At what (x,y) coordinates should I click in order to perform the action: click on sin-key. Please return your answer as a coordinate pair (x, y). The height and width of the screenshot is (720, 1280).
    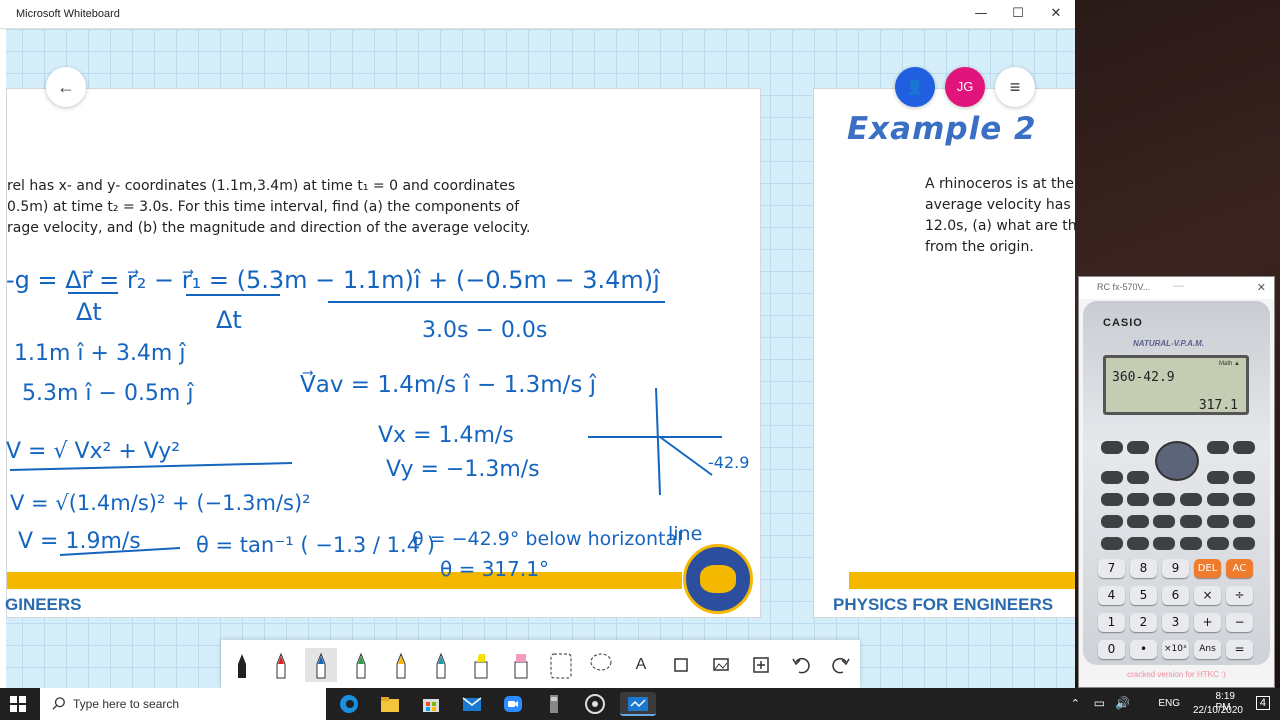
    Looking at the image, I should click on (1191, 521).